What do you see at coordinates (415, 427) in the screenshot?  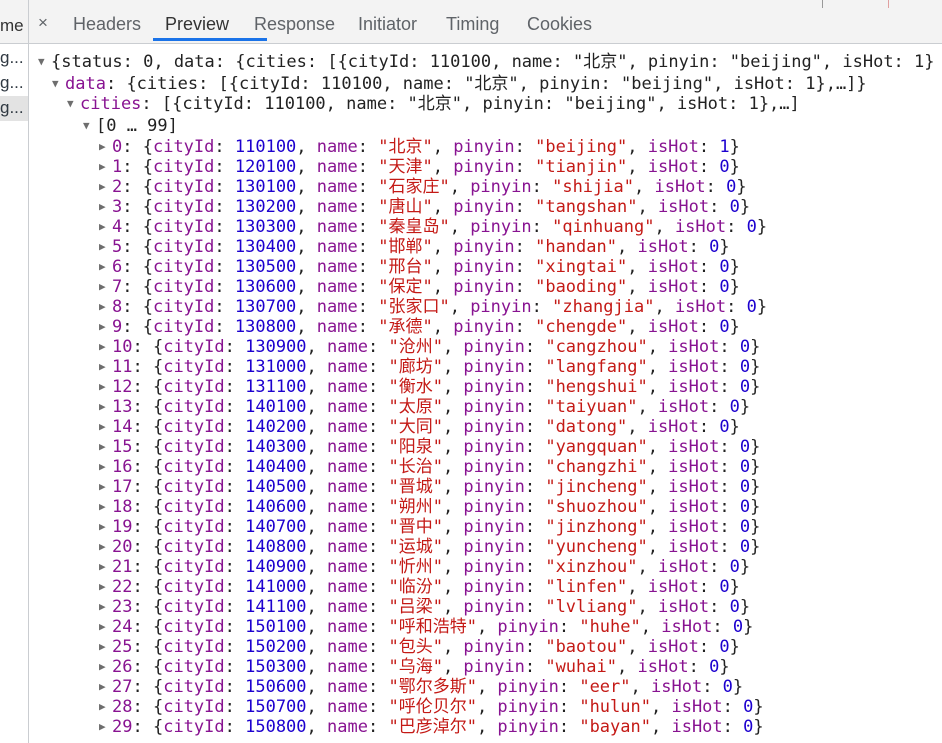 I see `city-name-value: "大同"` at bounding box center [415, 427].